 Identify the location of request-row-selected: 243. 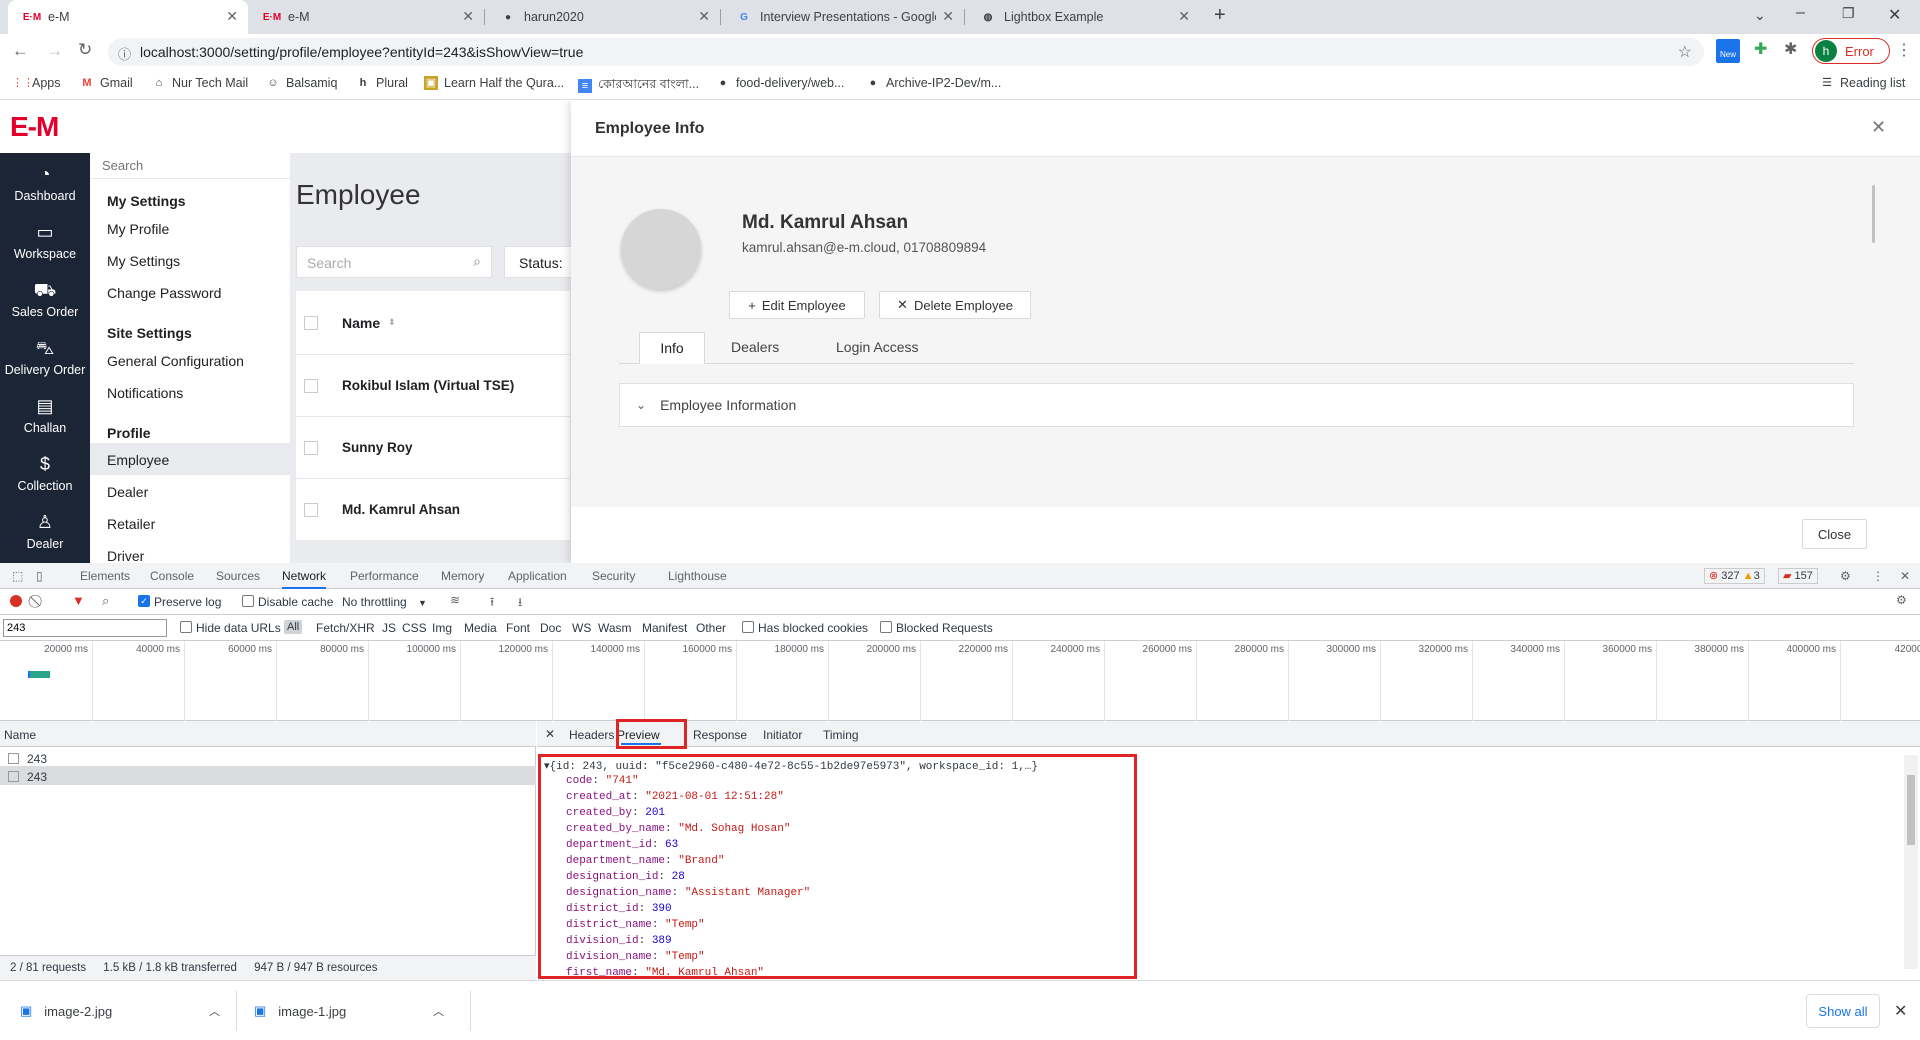
(268, 775).